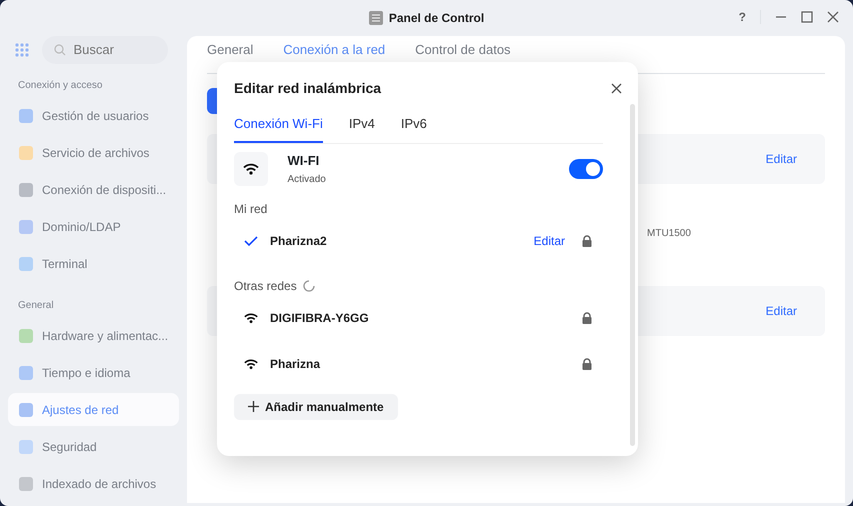 The height and width of the screenshot is (506, 853). What do you see at coordinates (60, 86) in the screenshot?
I see `section-label: Conexión y acceso` at bounding box center [60, 86].